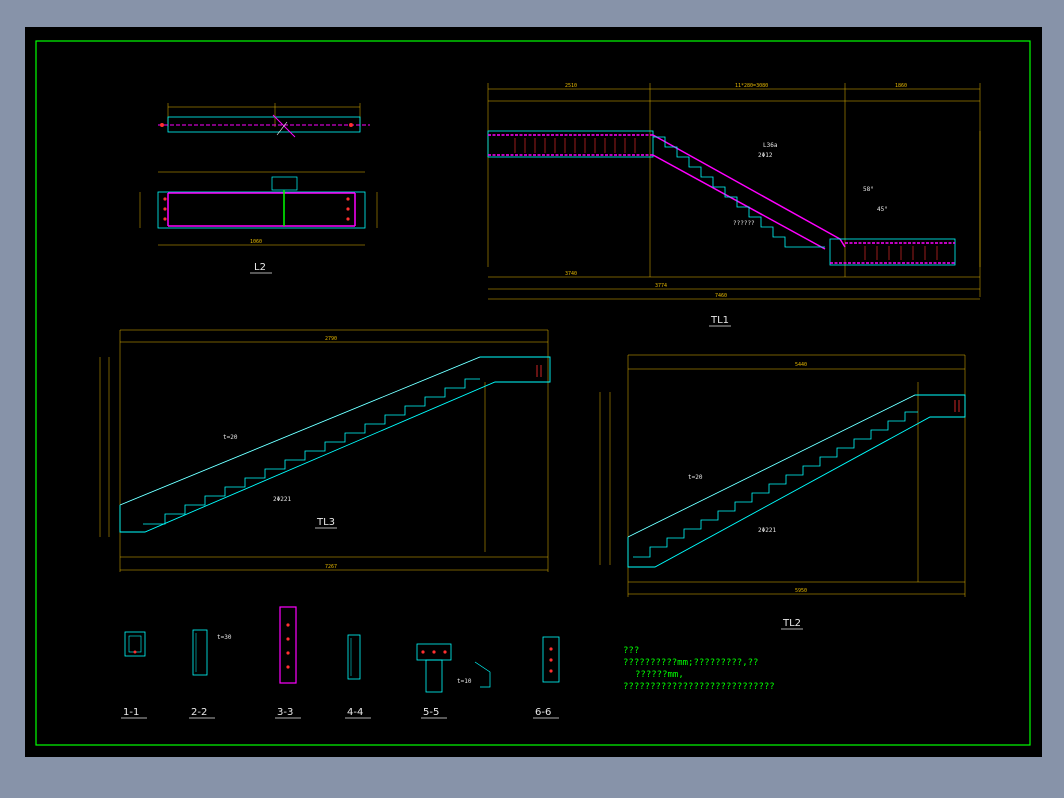 The image size is (1064, 798). What do you see at coordinates (464, 681) in the screenshot?
I see `sec55-label: t=10` at bounding box center [464, 681].